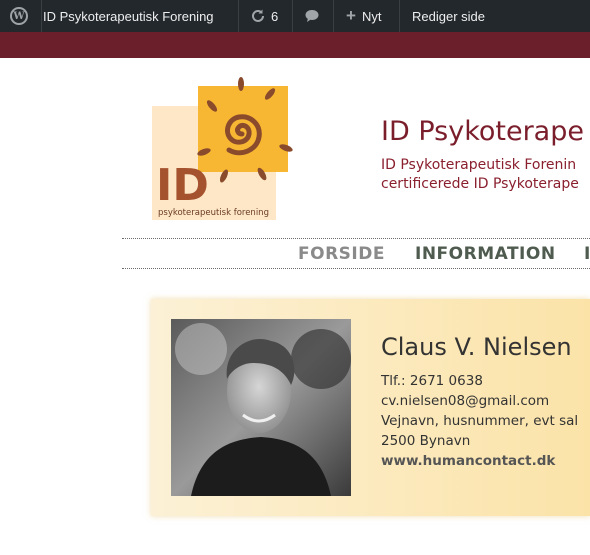  What do you see at coordinates (371, 16) in the screenshot?
I see `new-label: Nyt` at bounding box center [371, 16].